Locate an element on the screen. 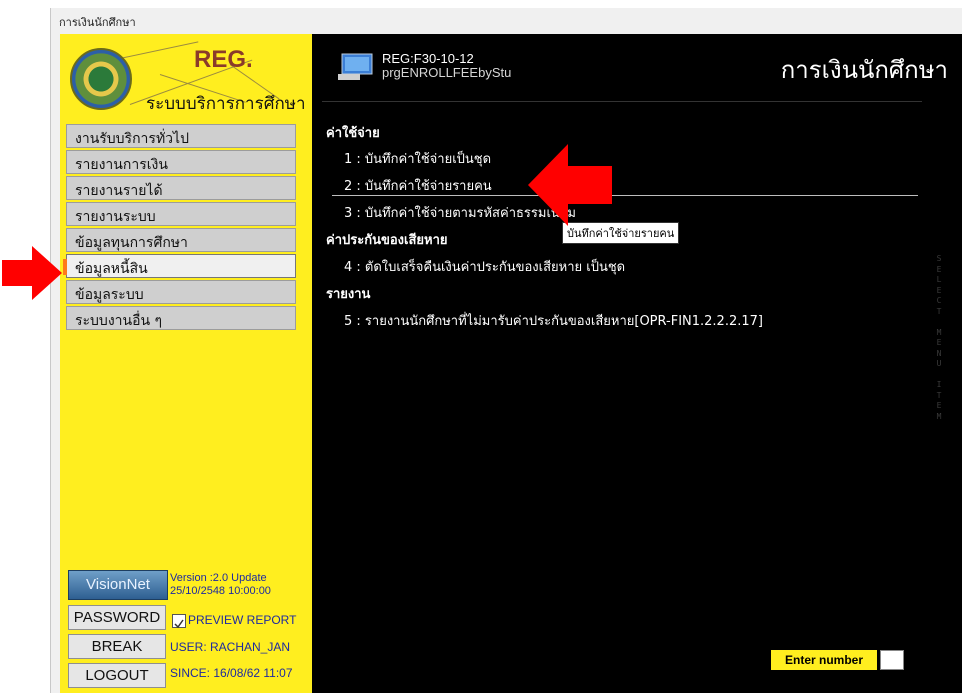  password-button: PASSWORD is located at coordinates (117, 617).